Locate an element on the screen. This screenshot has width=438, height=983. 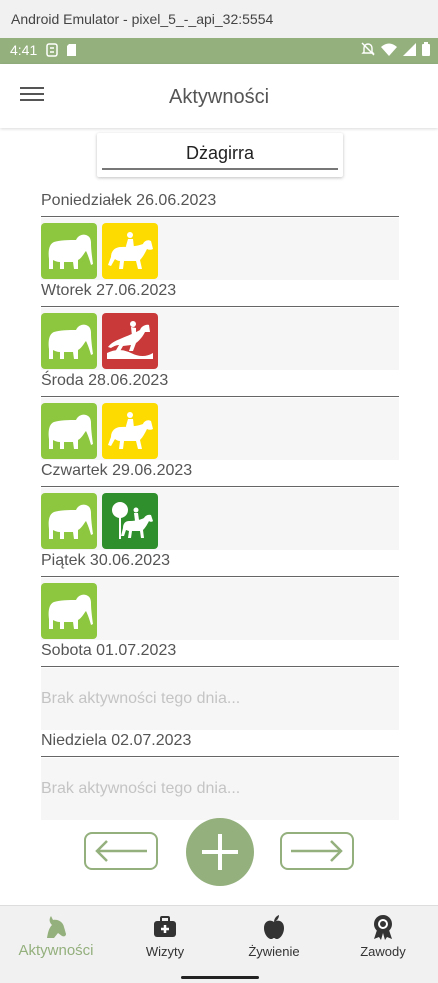
arrow-left-icon is located at coordinates (121, 851).